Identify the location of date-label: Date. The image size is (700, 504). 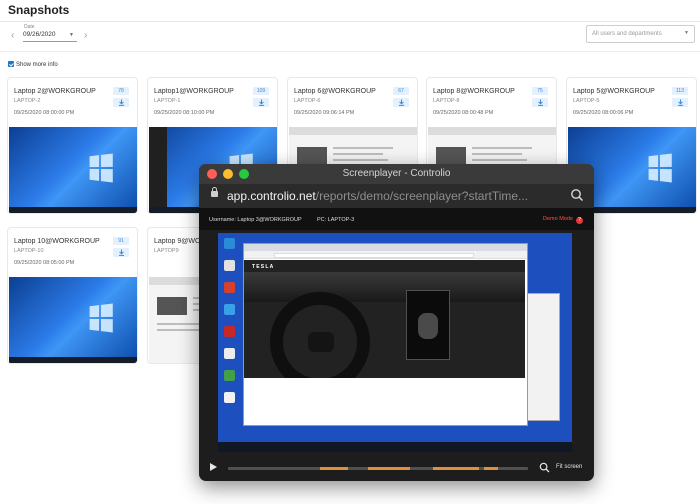
(29, 27).